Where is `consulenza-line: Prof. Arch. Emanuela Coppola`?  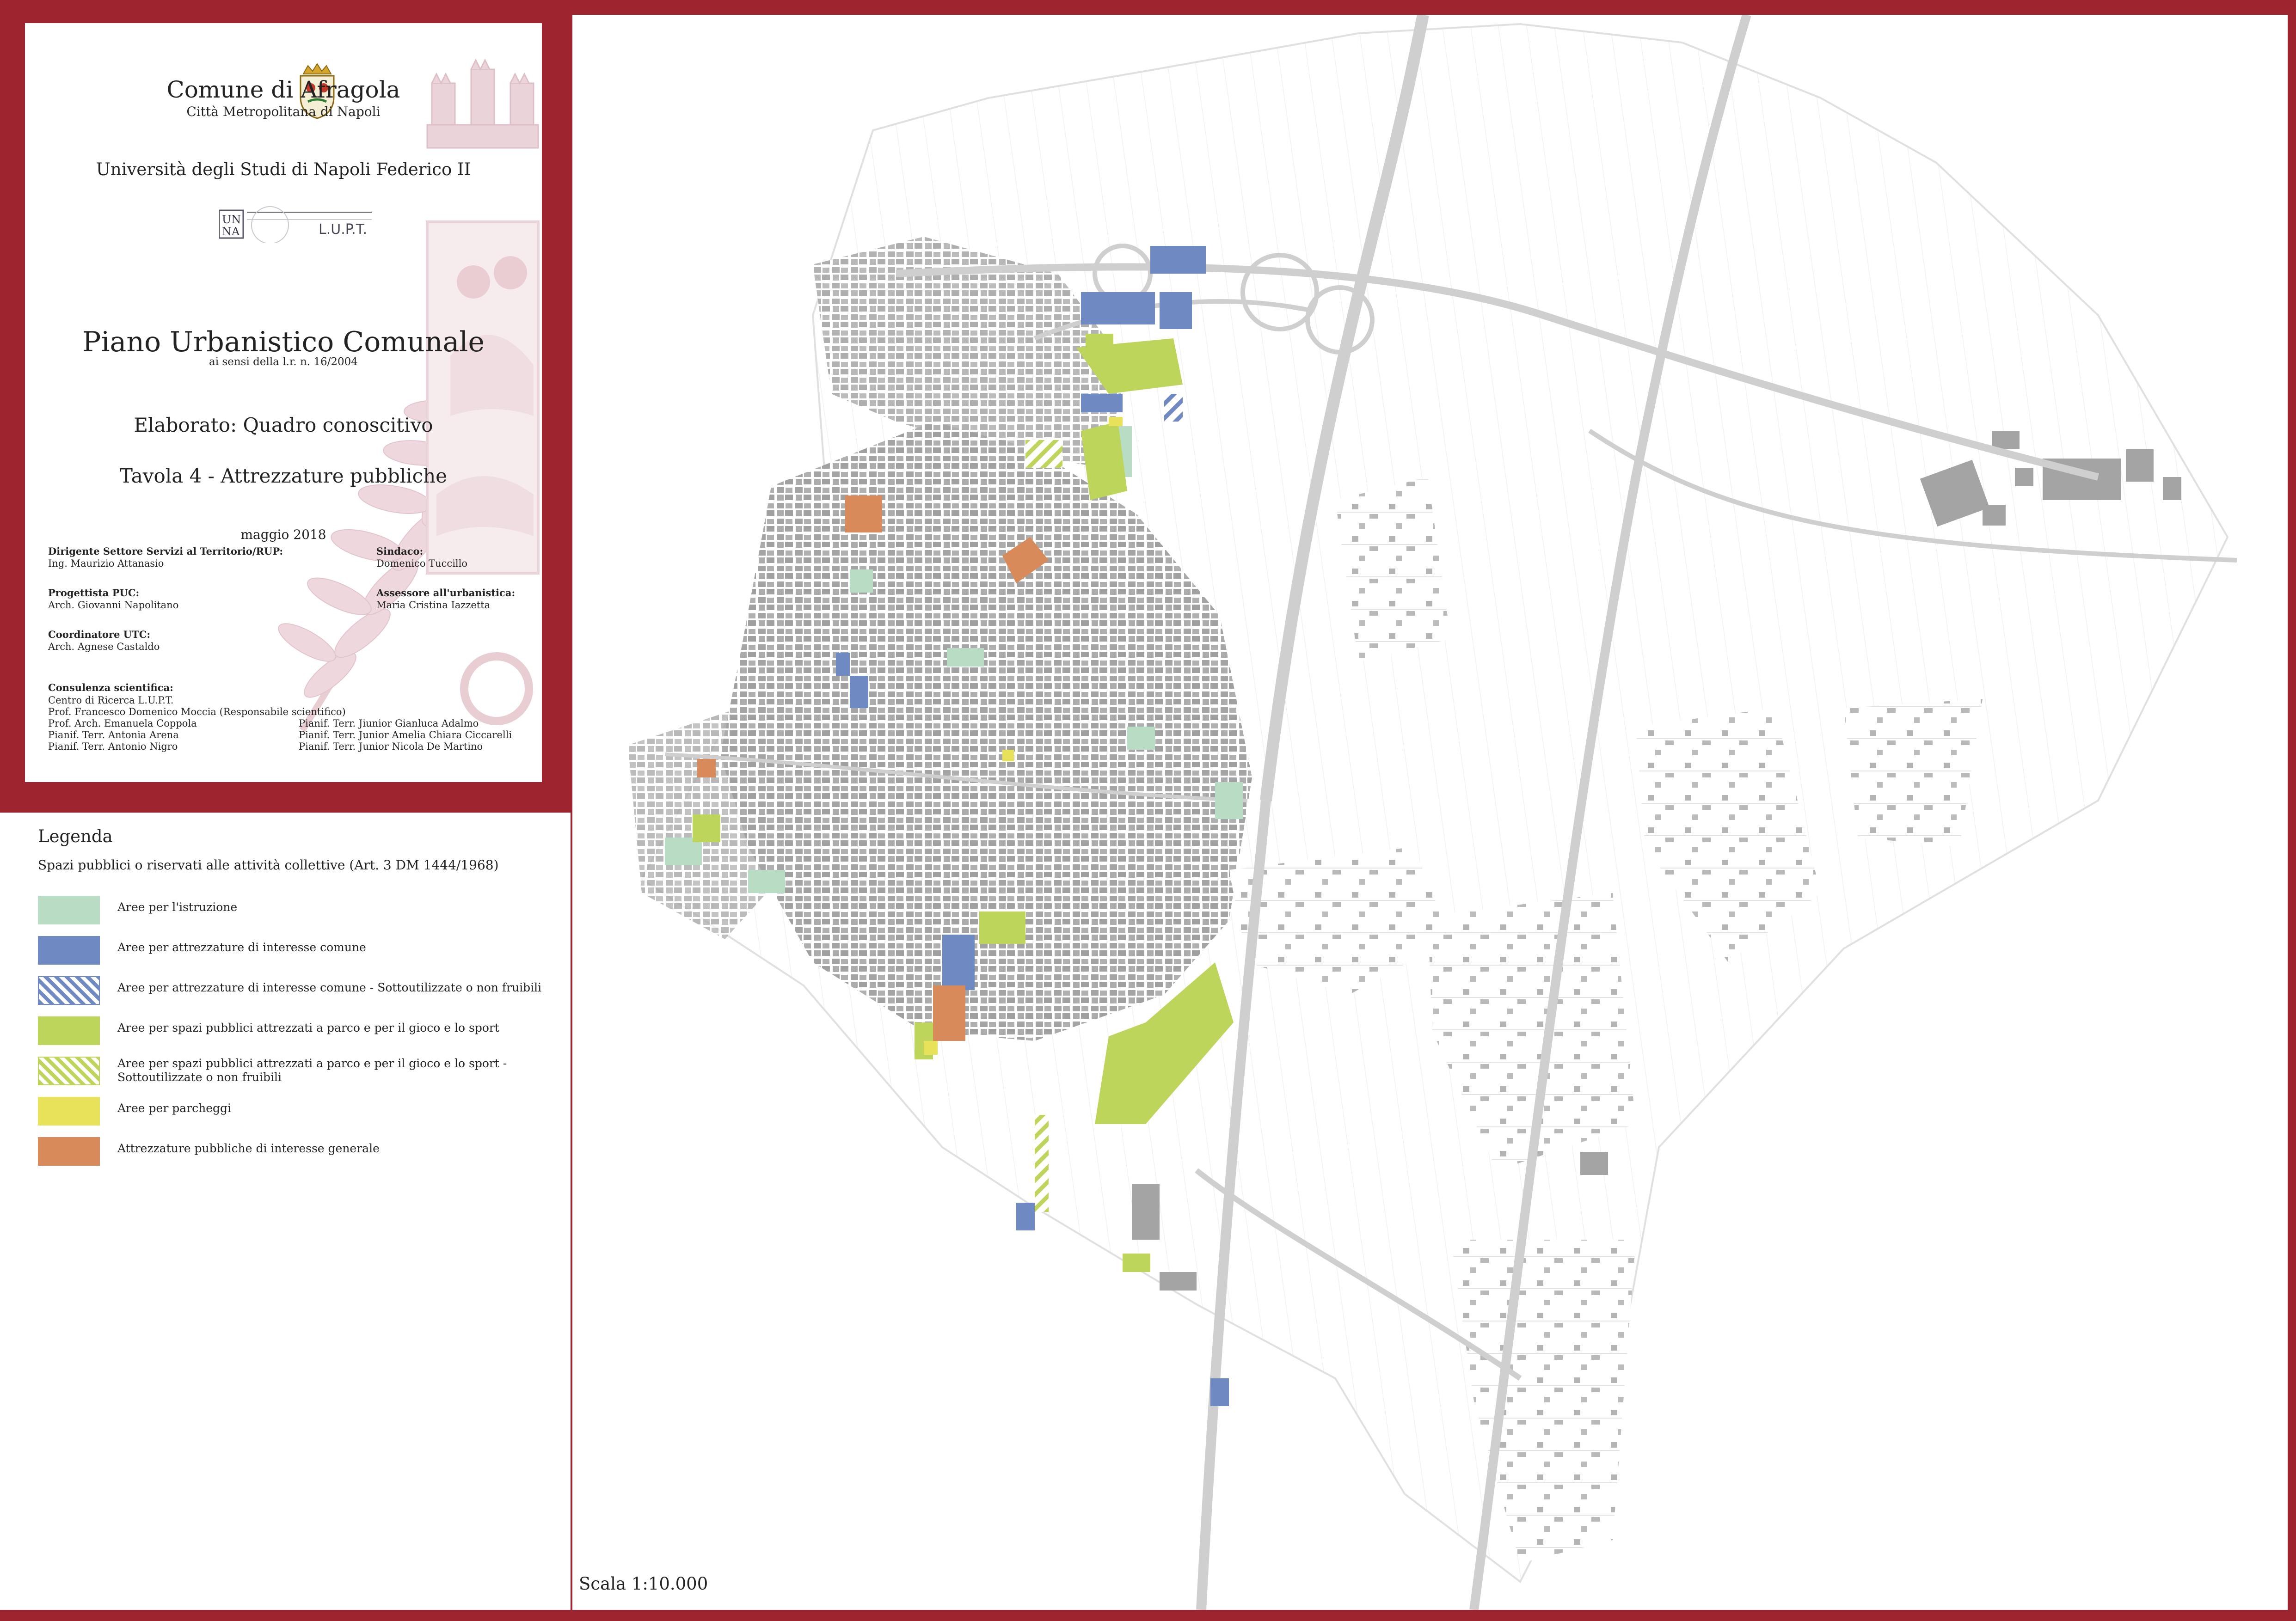 consulenza-line: Prof. Arch. Emanuela Coppola is located at coordinates (122, 723).